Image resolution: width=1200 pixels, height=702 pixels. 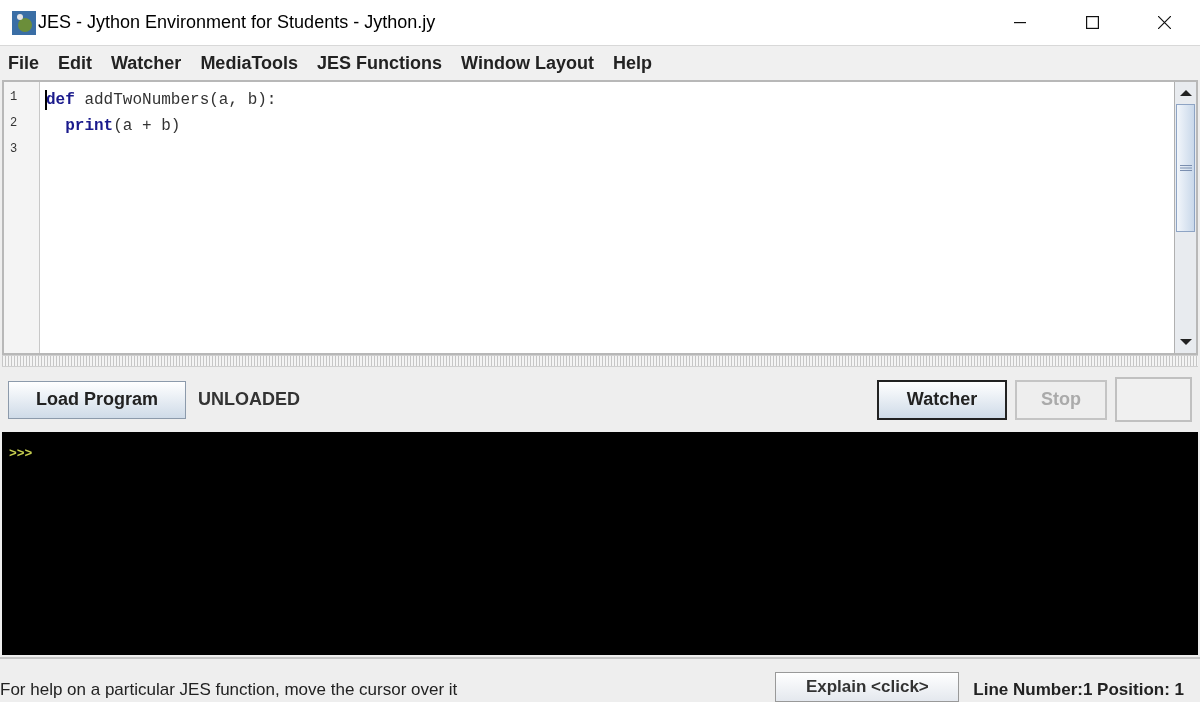 I want to click on code-line: def addTwoNumbers(a, b):, so click(x=161, y=100).